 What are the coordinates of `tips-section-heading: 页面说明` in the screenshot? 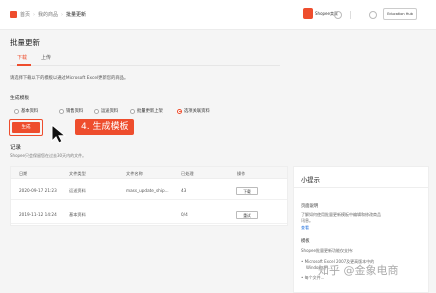 It's located at (310, 206).